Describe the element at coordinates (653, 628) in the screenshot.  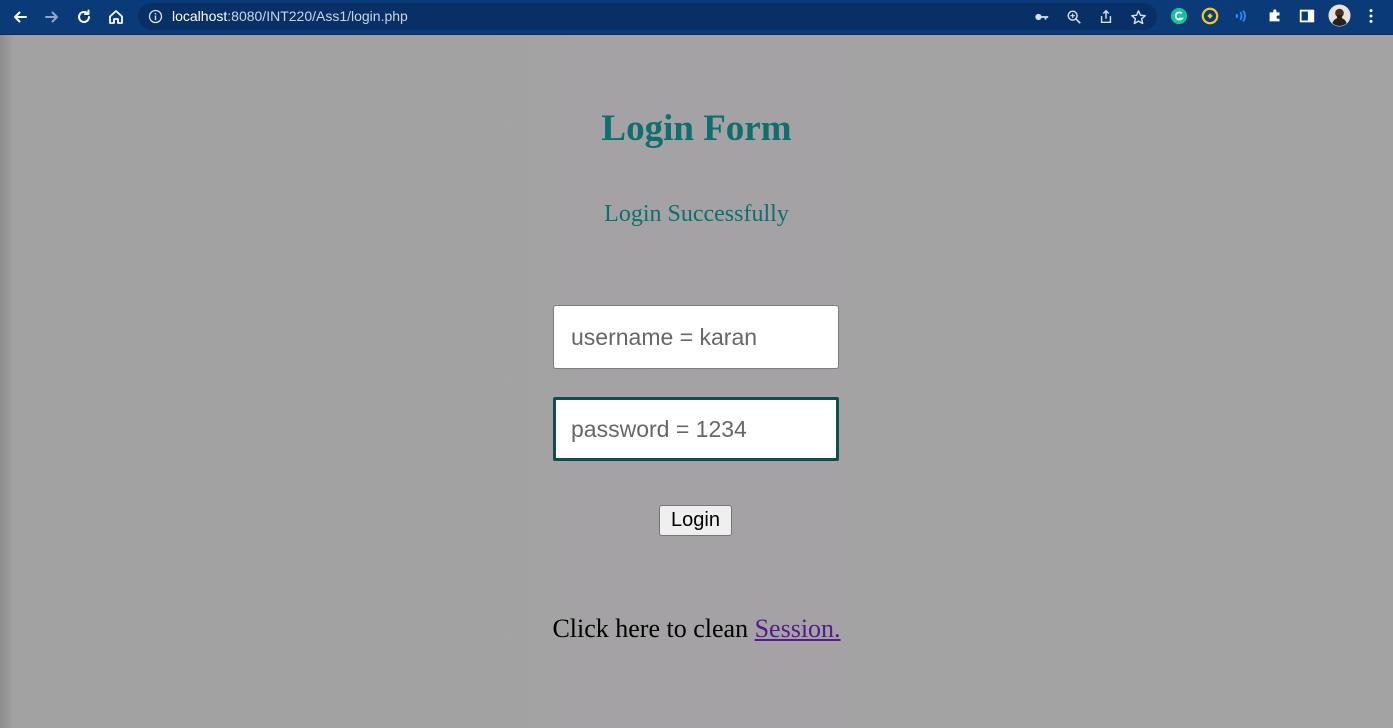
I see `clean-session-text: Click here to clean` at that location.